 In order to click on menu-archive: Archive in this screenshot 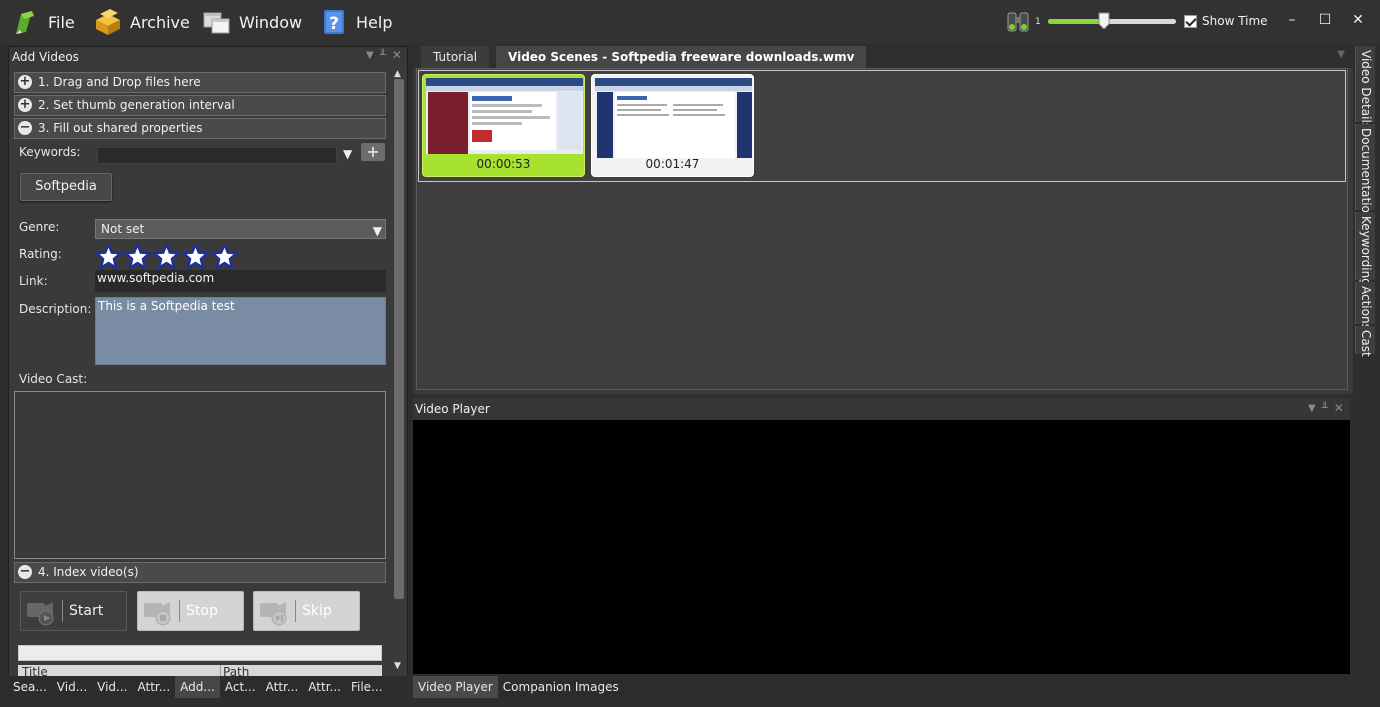, I will do `click(142, 22)`.